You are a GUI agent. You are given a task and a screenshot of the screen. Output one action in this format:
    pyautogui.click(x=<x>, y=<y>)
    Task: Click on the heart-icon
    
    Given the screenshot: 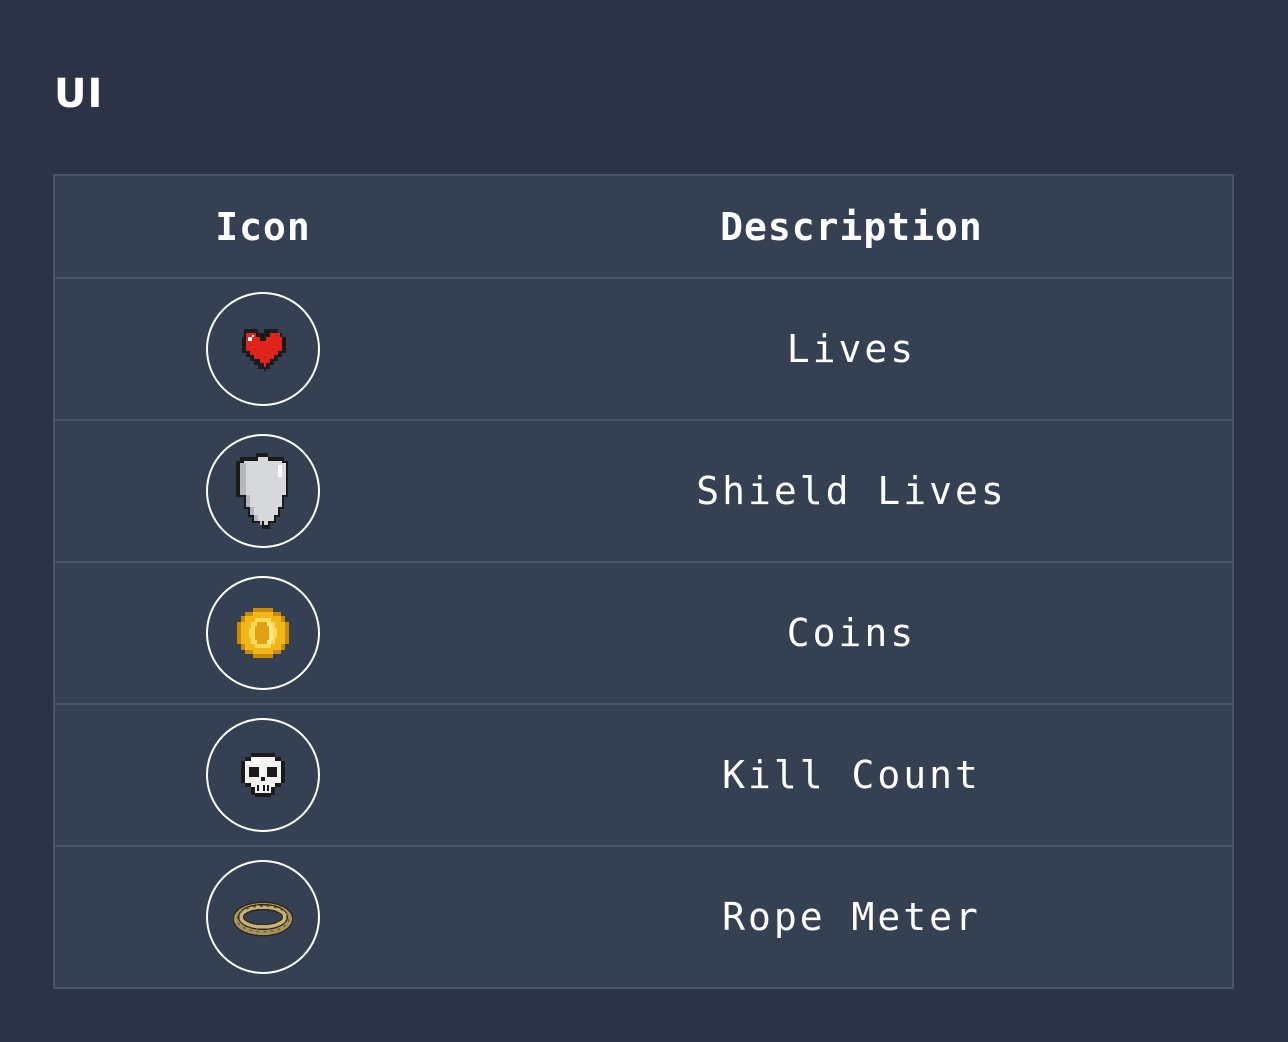 What is the action you would take?
    pyautogui.click(x=264, y=350)
    